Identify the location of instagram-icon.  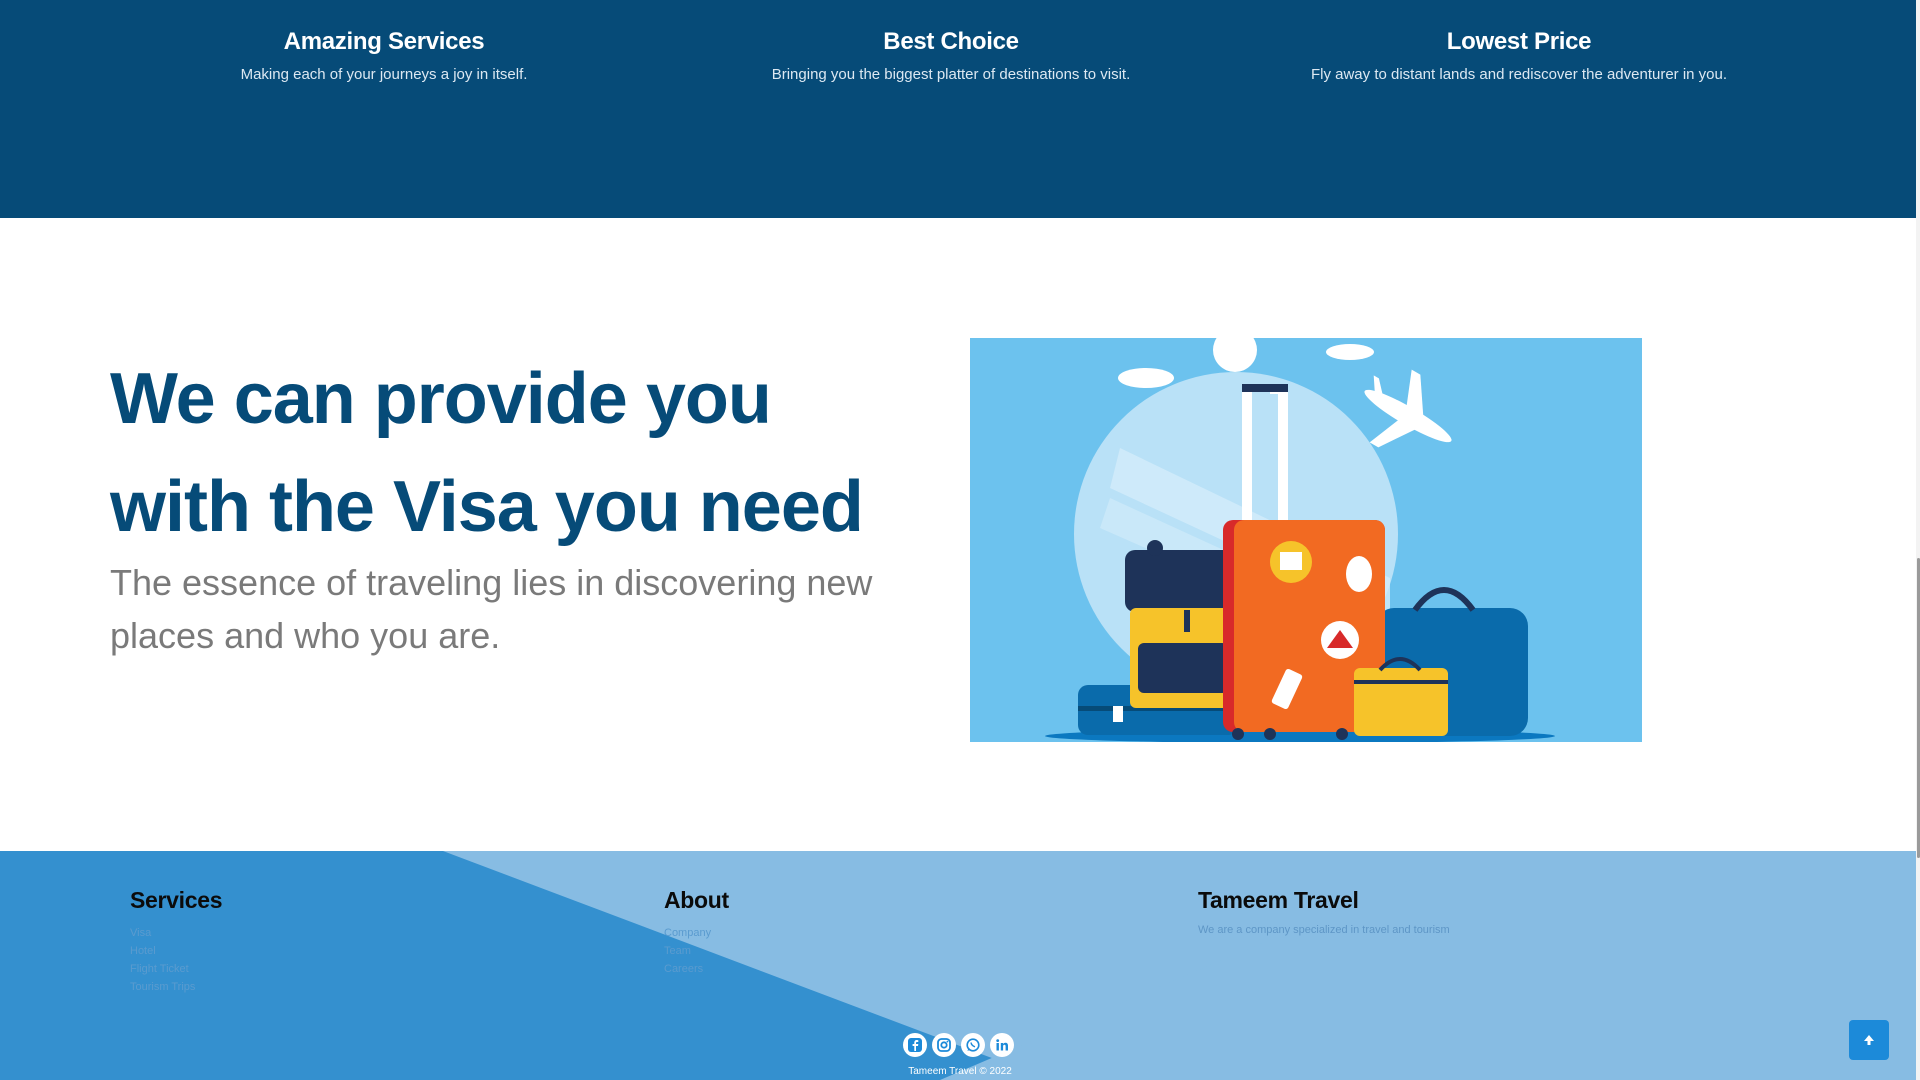
(944, 1045).